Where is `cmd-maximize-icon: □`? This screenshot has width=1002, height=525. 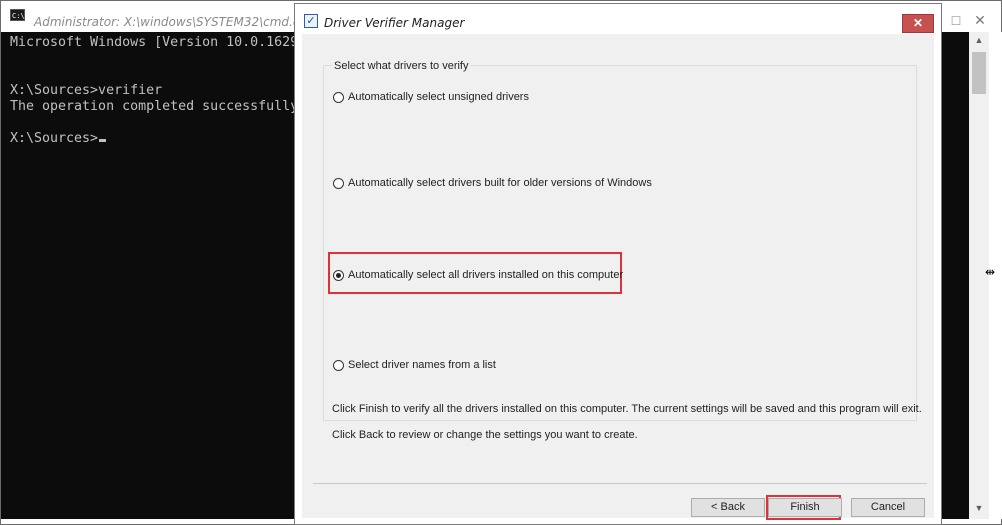
cmd-maximize-icon: □ is located at coordinates (956, 20).